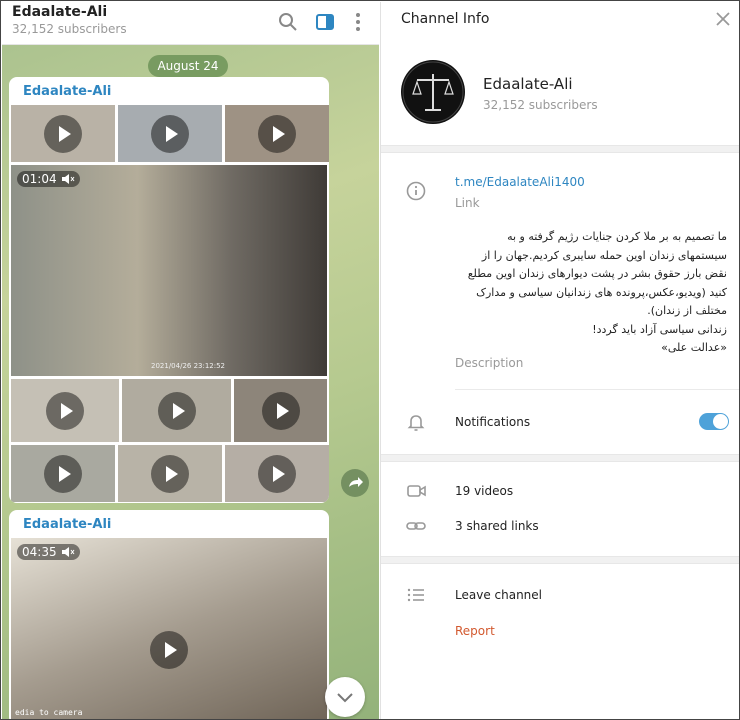  Describe the element at coordinates (48, 179) in the screenshot. I see `video-duration: 01:04` at that location.